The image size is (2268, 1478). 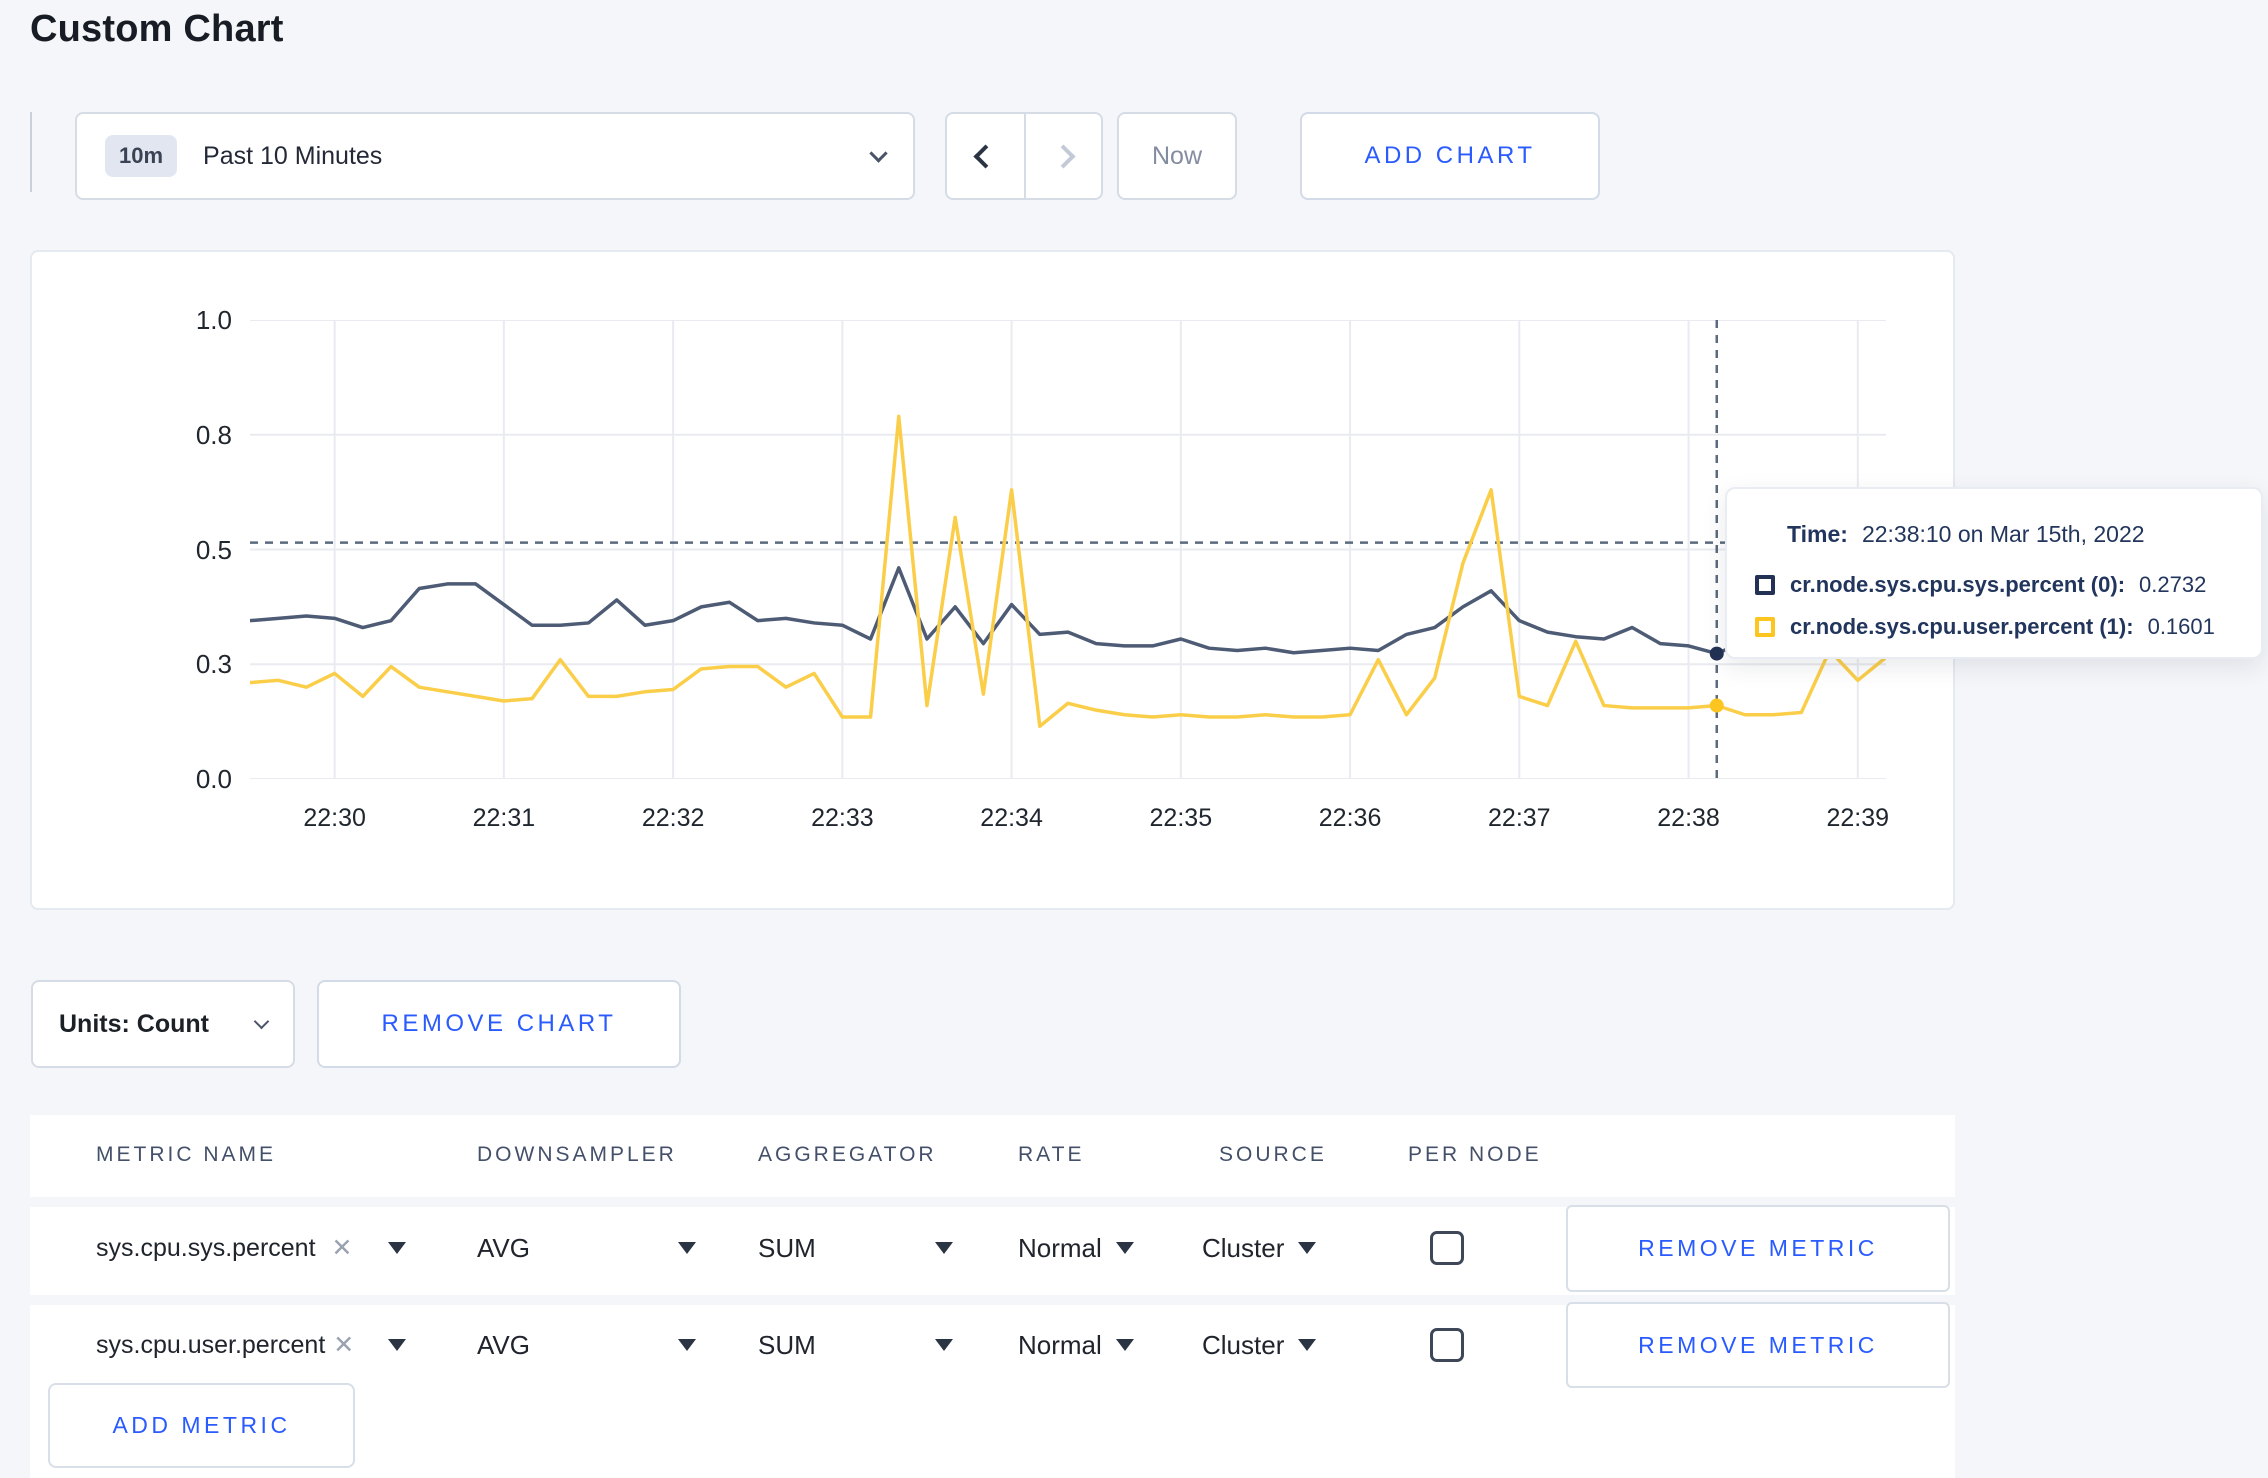 What do you see at coordinates (1181, 818) in the screenshot?
I see `x-axis-tick-label: 22:35` at bounding box center [1181, 818].